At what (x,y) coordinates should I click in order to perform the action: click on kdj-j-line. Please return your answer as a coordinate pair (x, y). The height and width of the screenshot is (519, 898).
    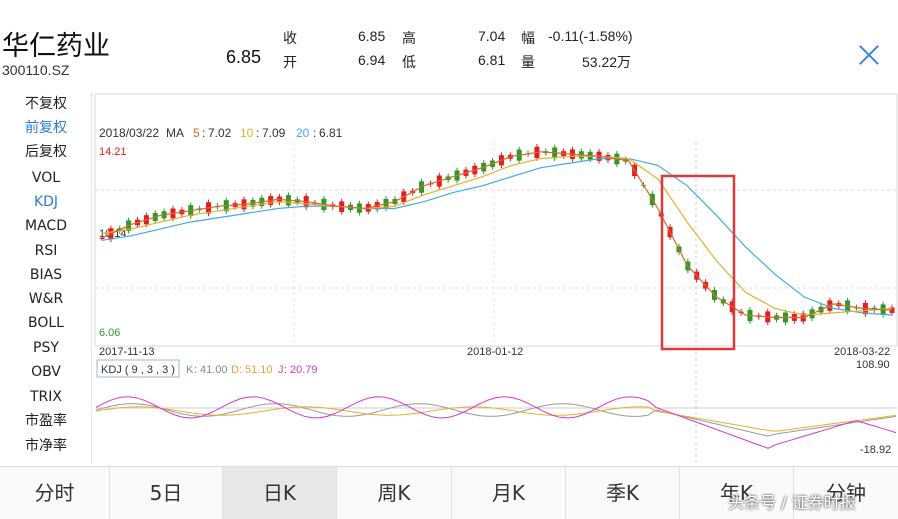
    Looking at the image, I should click on (496, 422).